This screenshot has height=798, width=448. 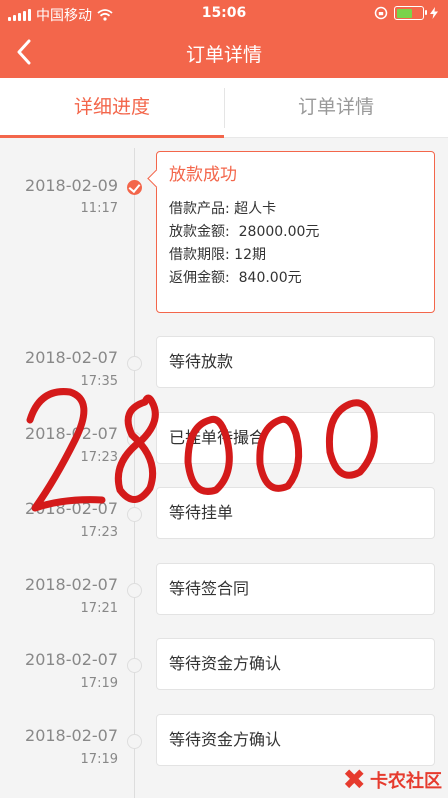 I want to click on status-right, so click(x=406, y=13).